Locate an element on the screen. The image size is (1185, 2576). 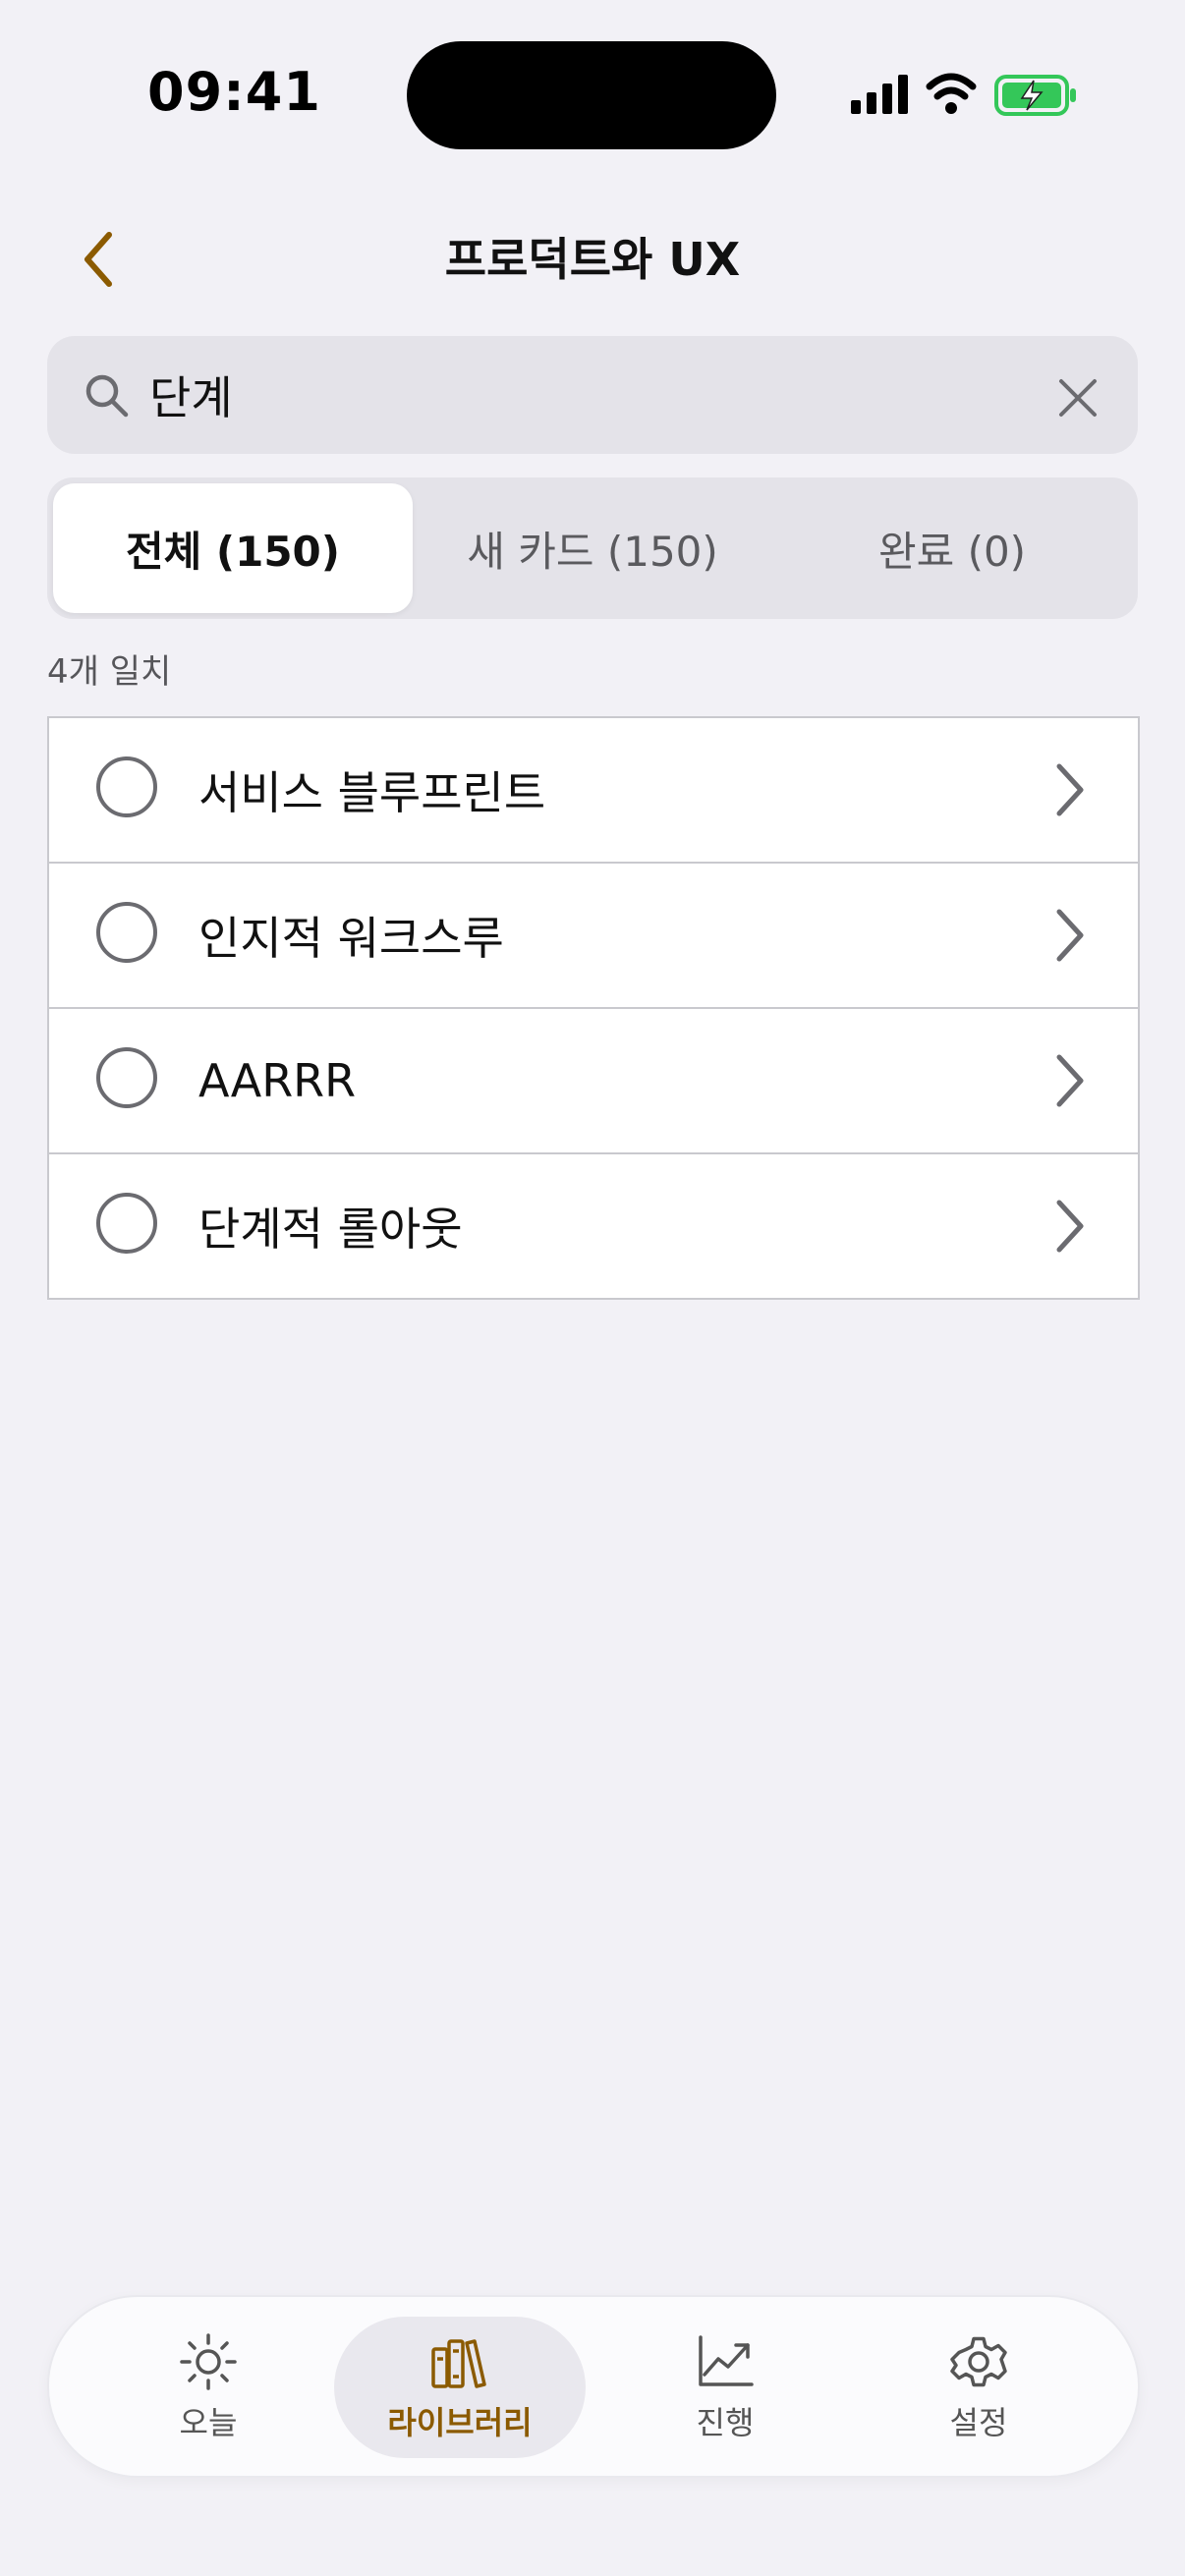
tab-today: 오늘 is located at coordinates (209, 2387).